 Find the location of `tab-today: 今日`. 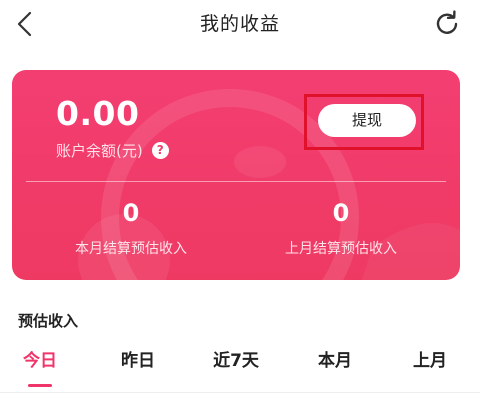

tab-today: 今日 is located at coordinates (40, 361).